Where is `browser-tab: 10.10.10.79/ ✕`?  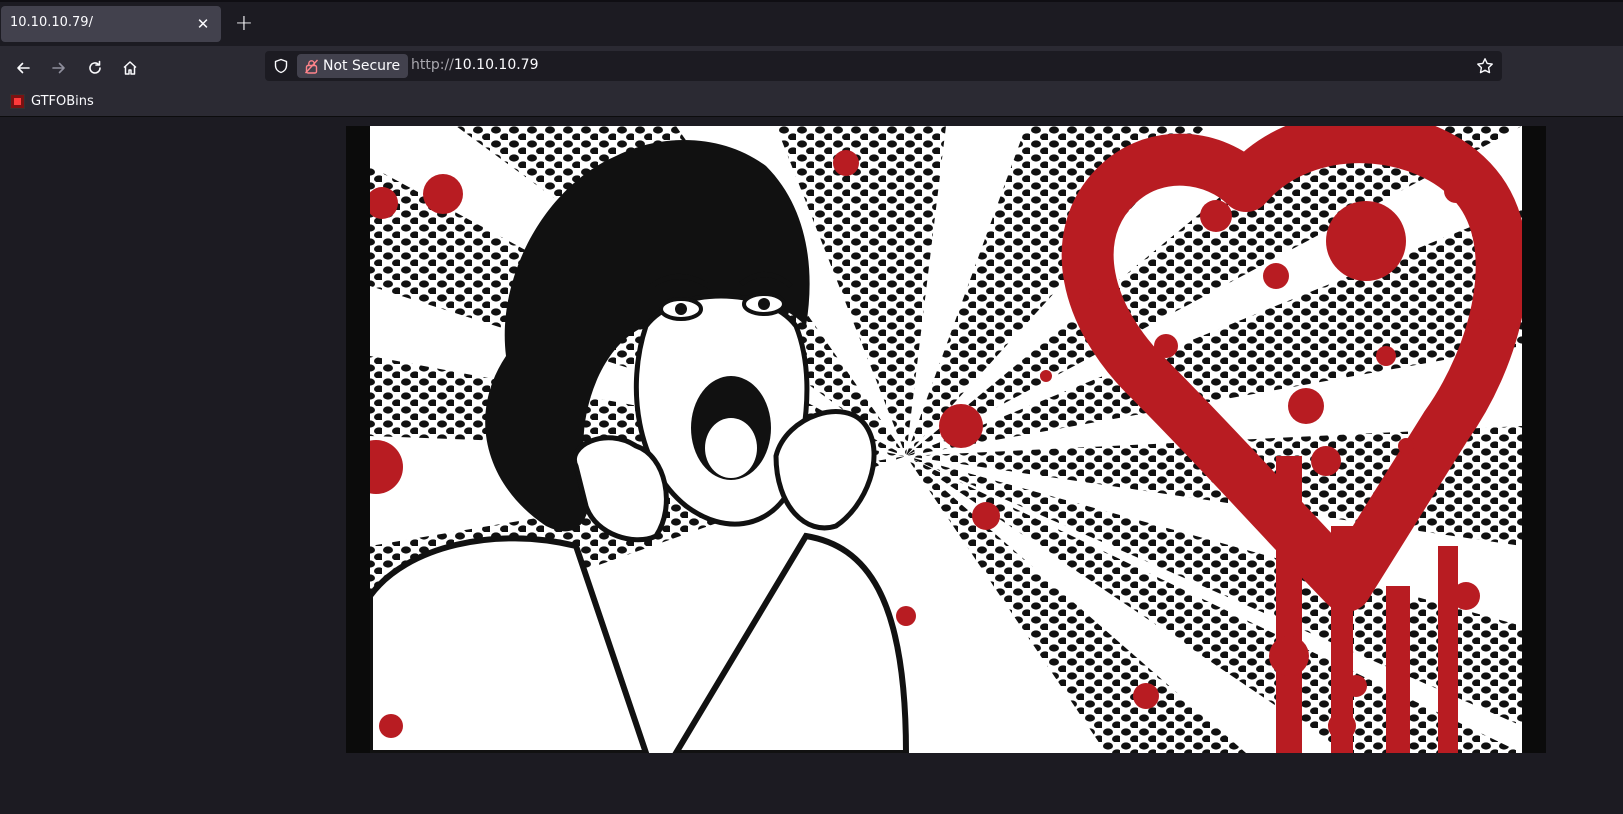
browser-tab: 10.10.10.79/ ✕ is located at coordinates (111, 24).